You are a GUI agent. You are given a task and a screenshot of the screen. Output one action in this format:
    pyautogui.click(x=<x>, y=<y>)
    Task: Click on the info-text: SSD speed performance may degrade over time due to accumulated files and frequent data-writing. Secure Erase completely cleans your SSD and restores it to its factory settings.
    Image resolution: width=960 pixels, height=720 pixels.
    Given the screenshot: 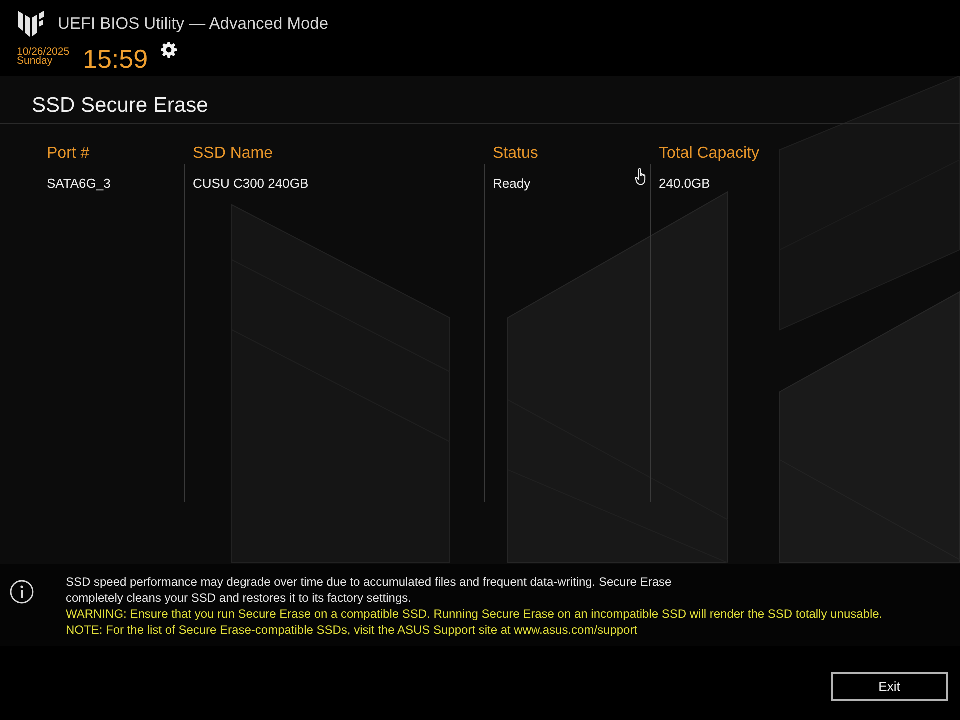 What is the action you would take?
    pyautogui.click(x=369, y=590)
    